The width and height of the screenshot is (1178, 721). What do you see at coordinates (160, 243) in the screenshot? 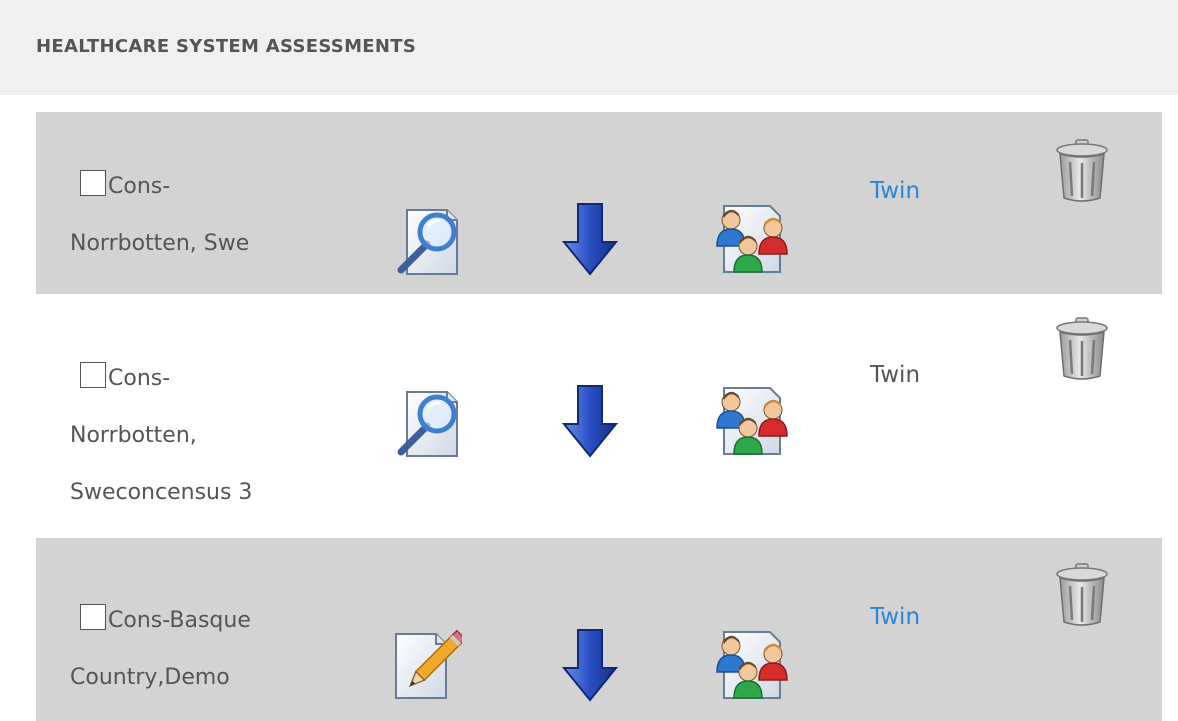
I see `assessment-name-line: Norrbotten, Swe` at bounding box center [160, 243].